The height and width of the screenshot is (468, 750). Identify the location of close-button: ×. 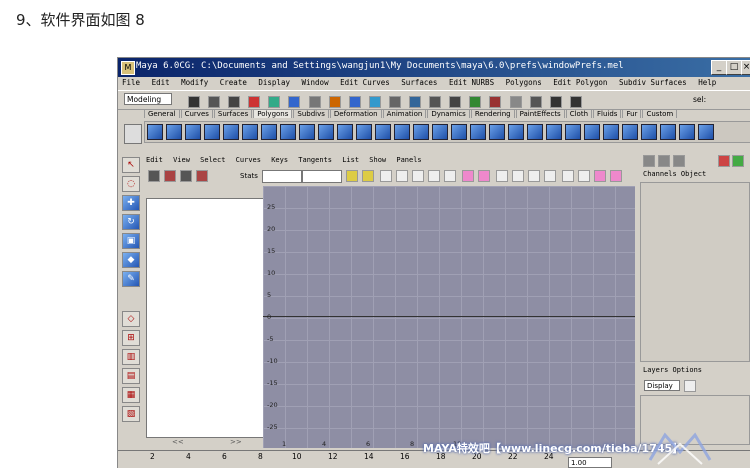
(745, 67).